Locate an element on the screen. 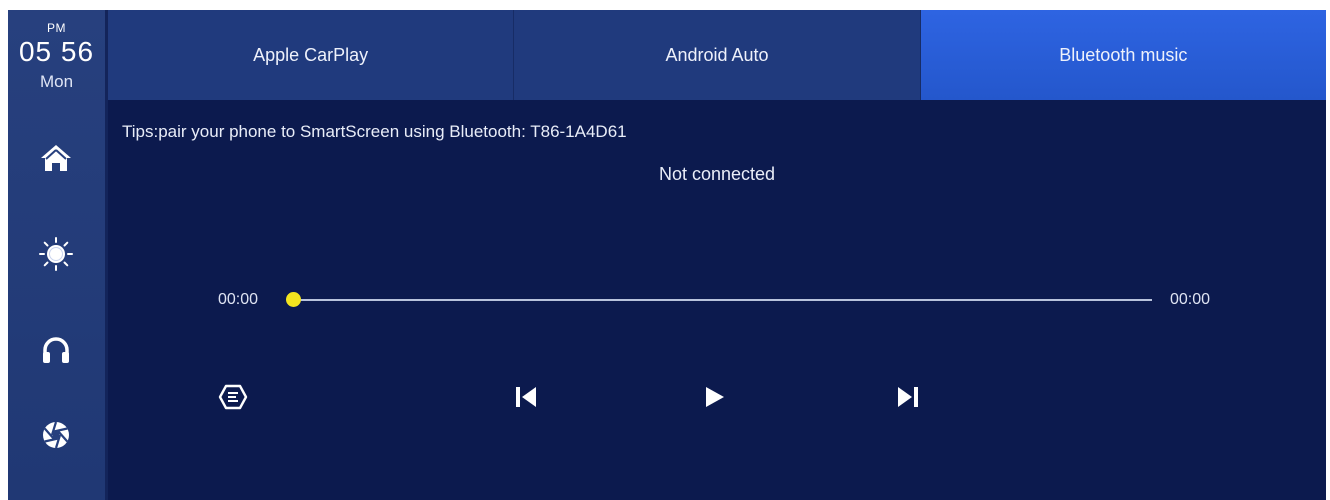 The height and width of the screenshot is (500, 1330). headphones-button is located at coordinates (56, 350).